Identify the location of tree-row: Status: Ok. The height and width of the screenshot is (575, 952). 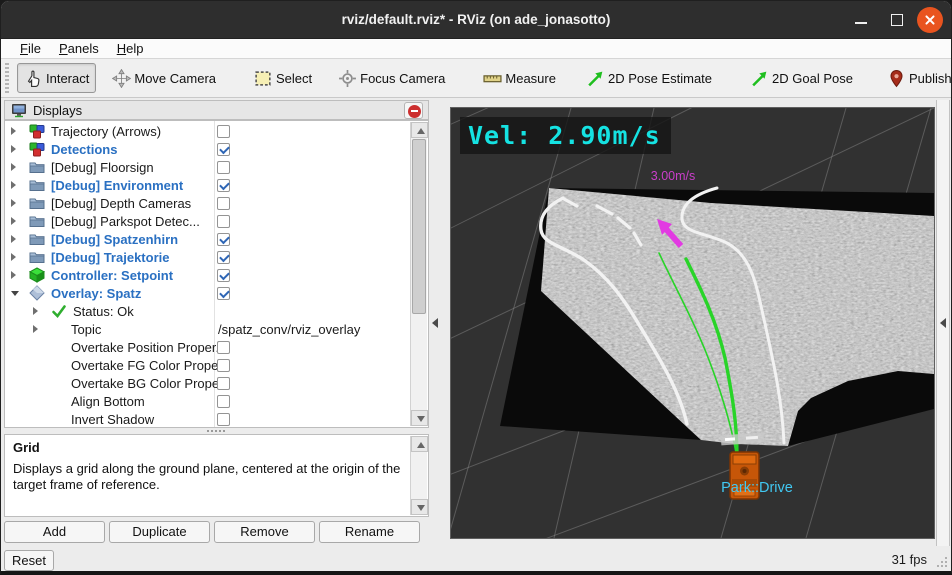
(216, 311).